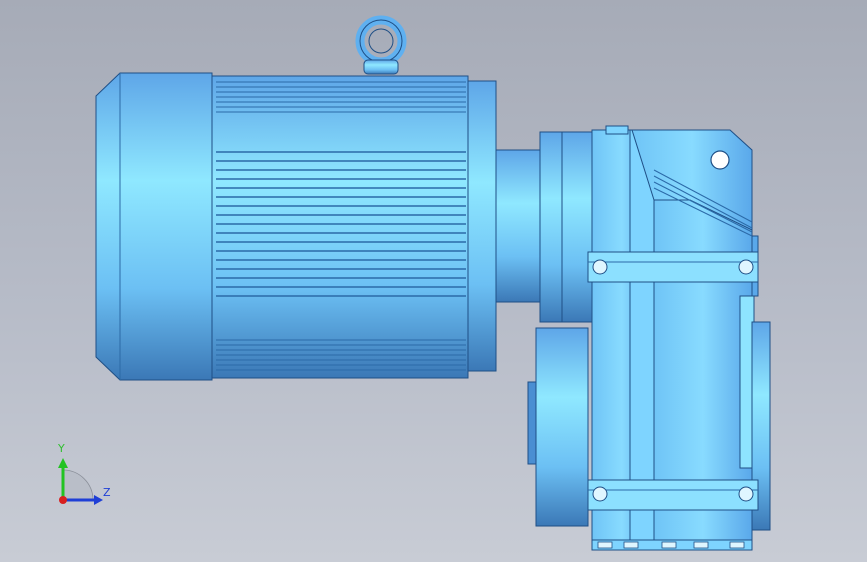 Image resolution: width=867 pixels, height=562 pixels. I want to click on z-axis-label: Z, so click(107, 492).